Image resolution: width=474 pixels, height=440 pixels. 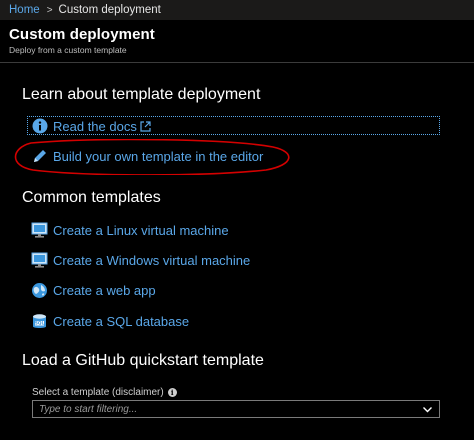 What do you see at coordinates (141, 94) in the screenshot?
I see `learn-section-heading: Learn about template deployment` at bounding box center [141, 94].